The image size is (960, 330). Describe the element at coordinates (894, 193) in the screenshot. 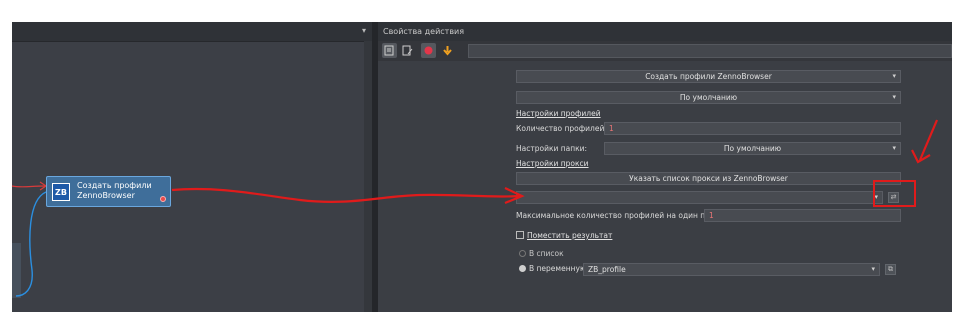

I see `annotation-highlight-box` at that location.